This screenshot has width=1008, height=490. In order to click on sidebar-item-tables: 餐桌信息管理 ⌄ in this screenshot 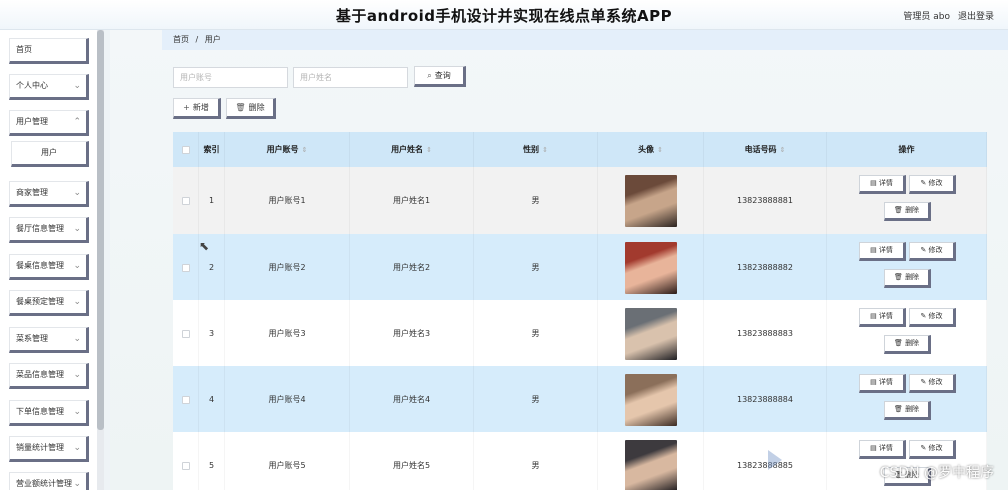, I will do `click(49, 267)`.